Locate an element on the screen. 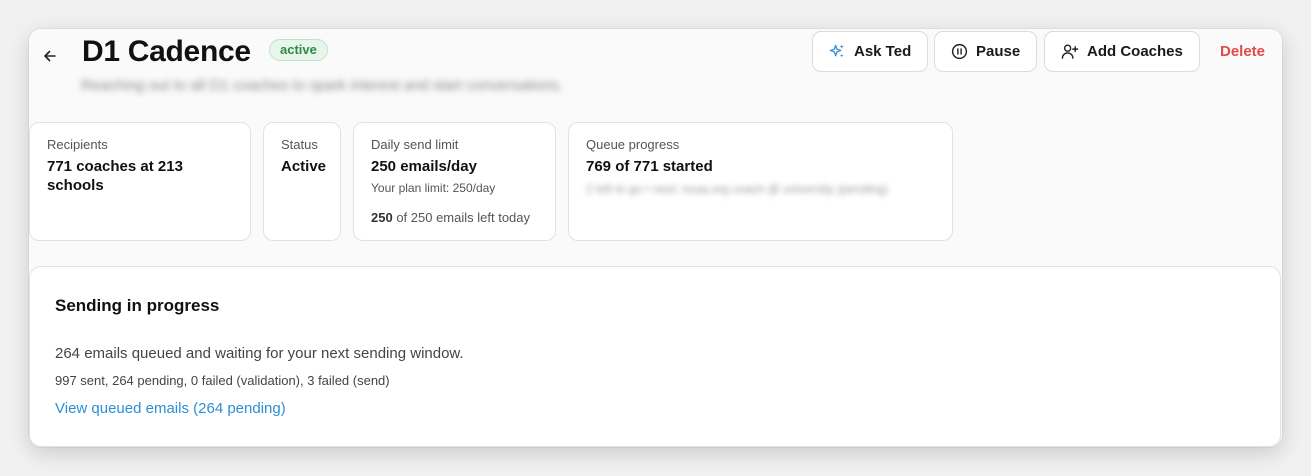 This screenshot has width=1311, height=476. status-value: Active is located at coordinates (304, 166).